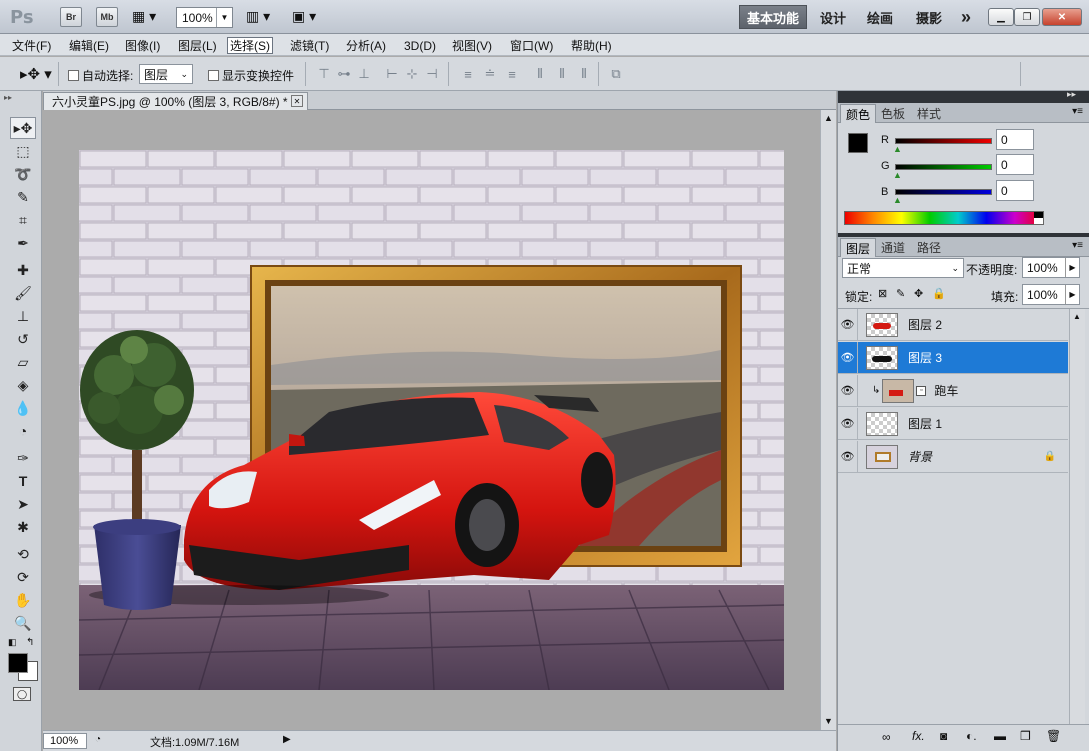 Image resolution: width=1089 pixels, height=751 pixels. Describe the element at coordinates (490, 74) in the screenshot. I see `distribute-vertical-center-icon: ≐` at that location.